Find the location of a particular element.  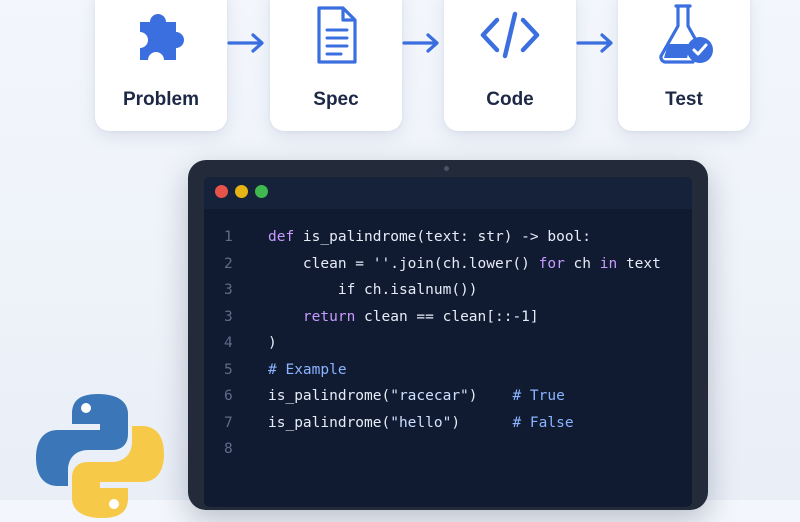

step-card-problem: Problem is located at coordinates (161, 65).